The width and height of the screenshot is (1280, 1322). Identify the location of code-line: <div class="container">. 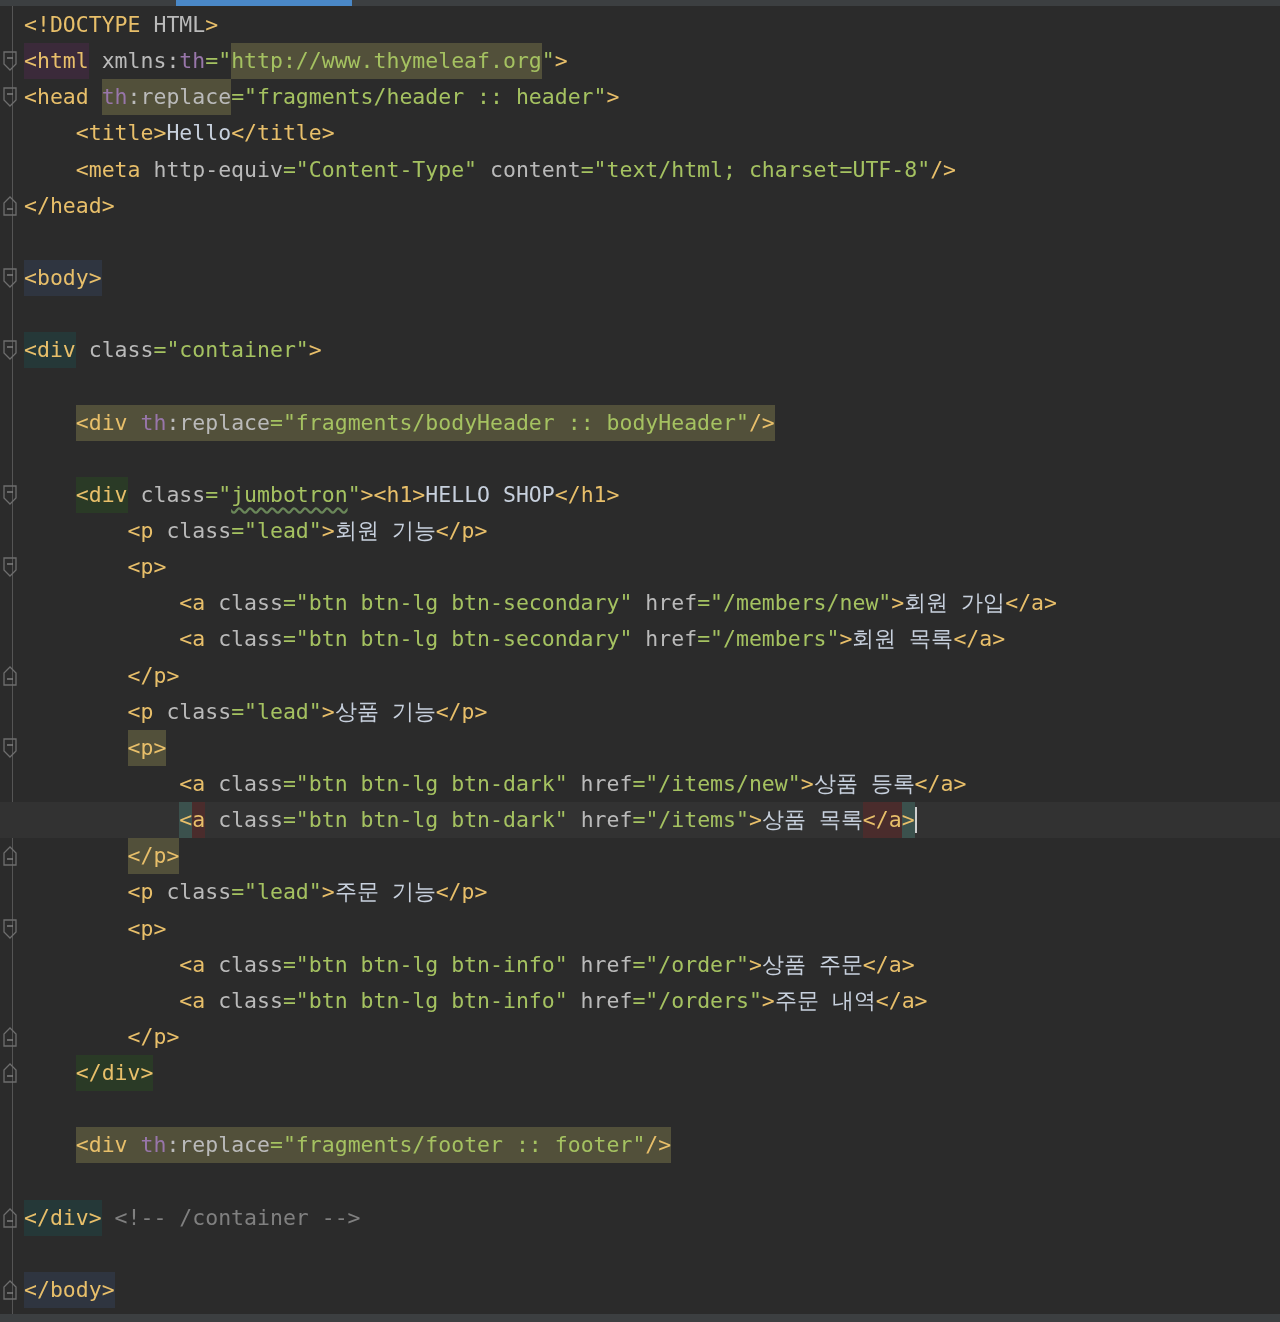
(173, 350).